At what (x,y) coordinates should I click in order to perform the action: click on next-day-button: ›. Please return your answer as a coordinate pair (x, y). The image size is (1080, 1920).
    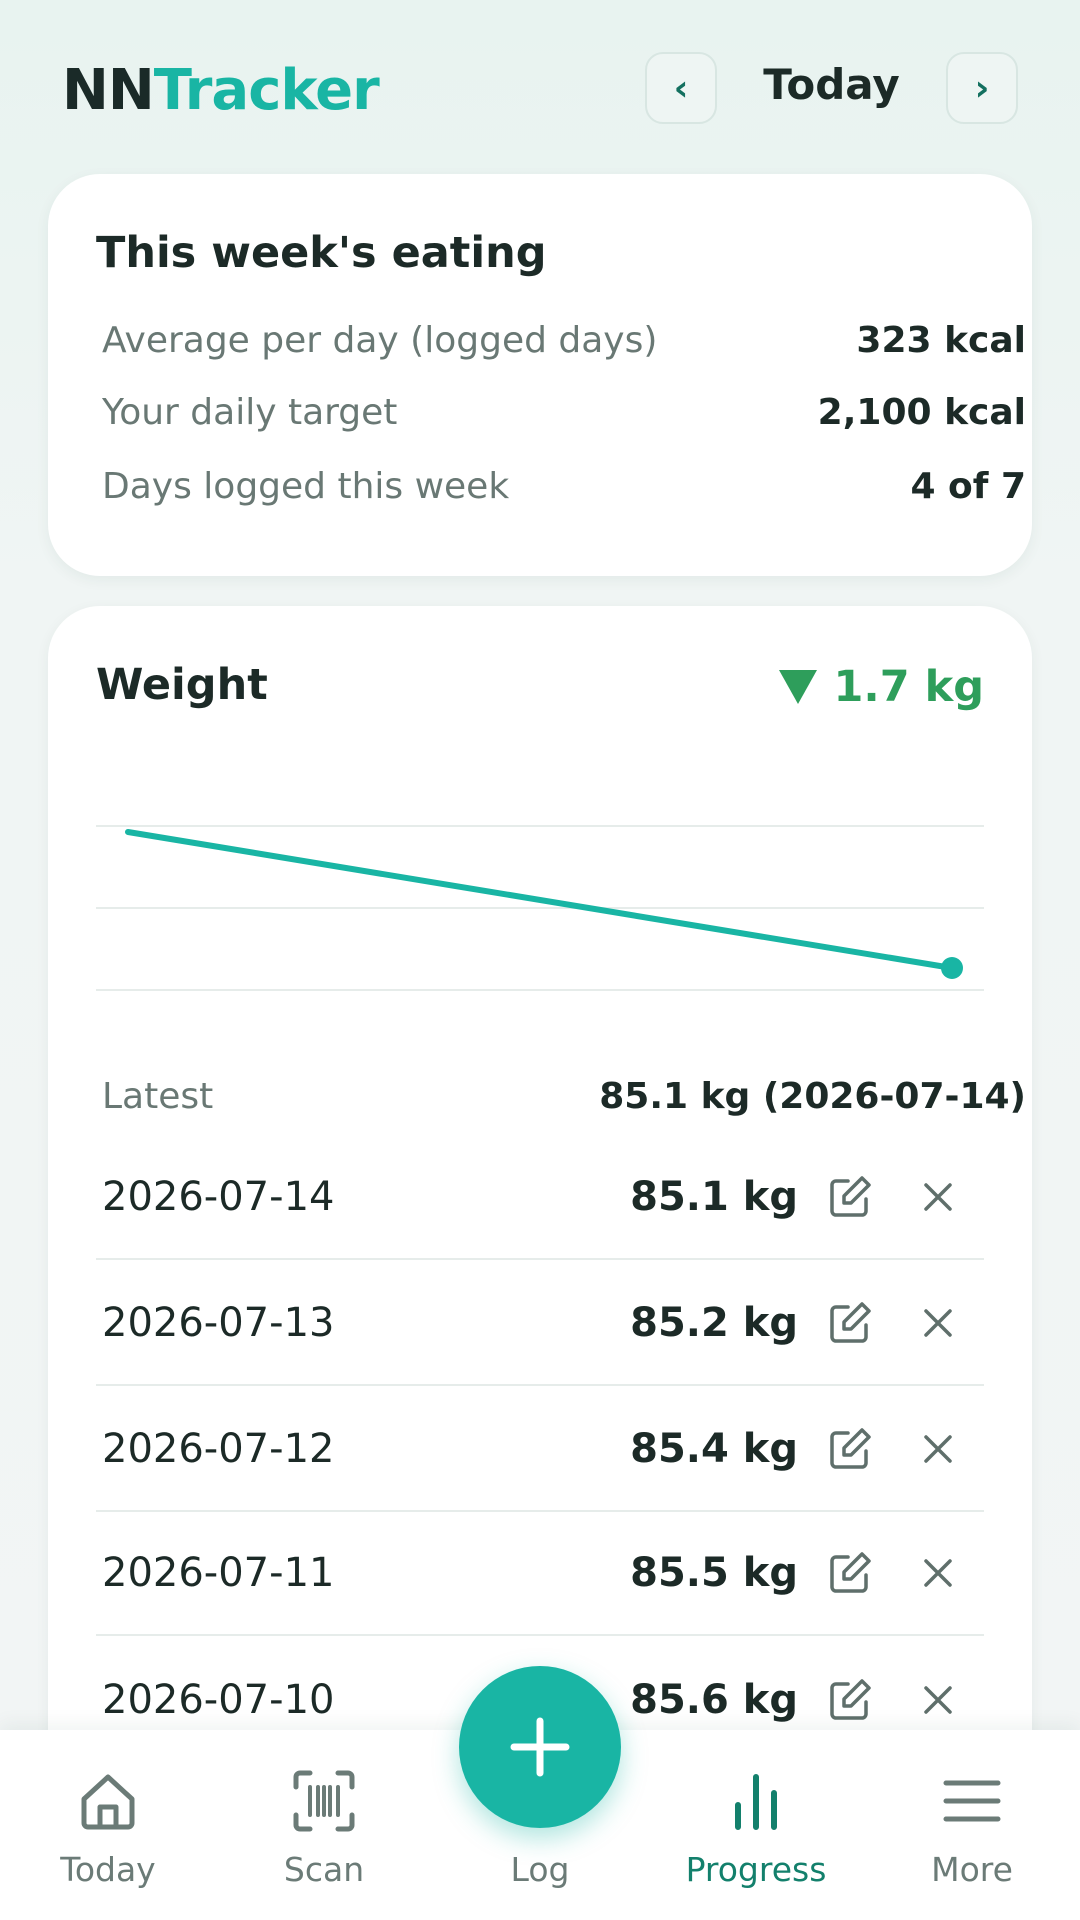
    Looking at the image, I should click on (982, 88).